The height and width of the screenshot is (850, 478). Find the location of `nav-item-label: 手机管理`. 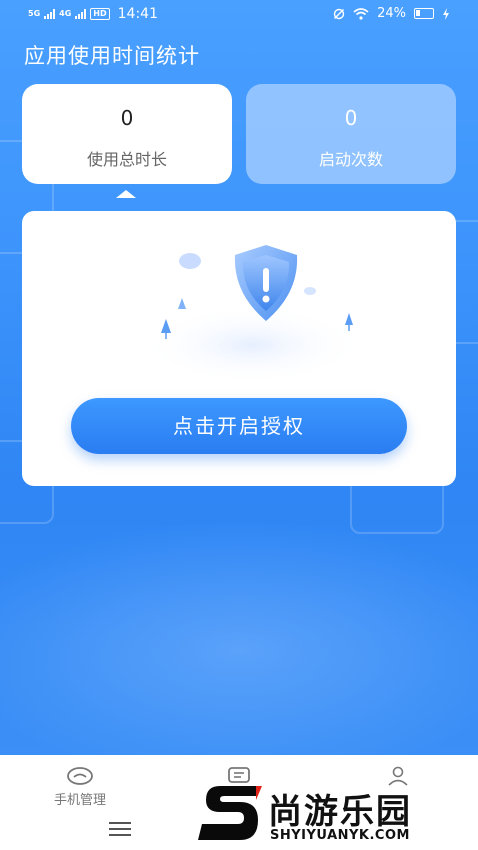

nav-item-label: 手机管理 is located at coordinates (79, 800).